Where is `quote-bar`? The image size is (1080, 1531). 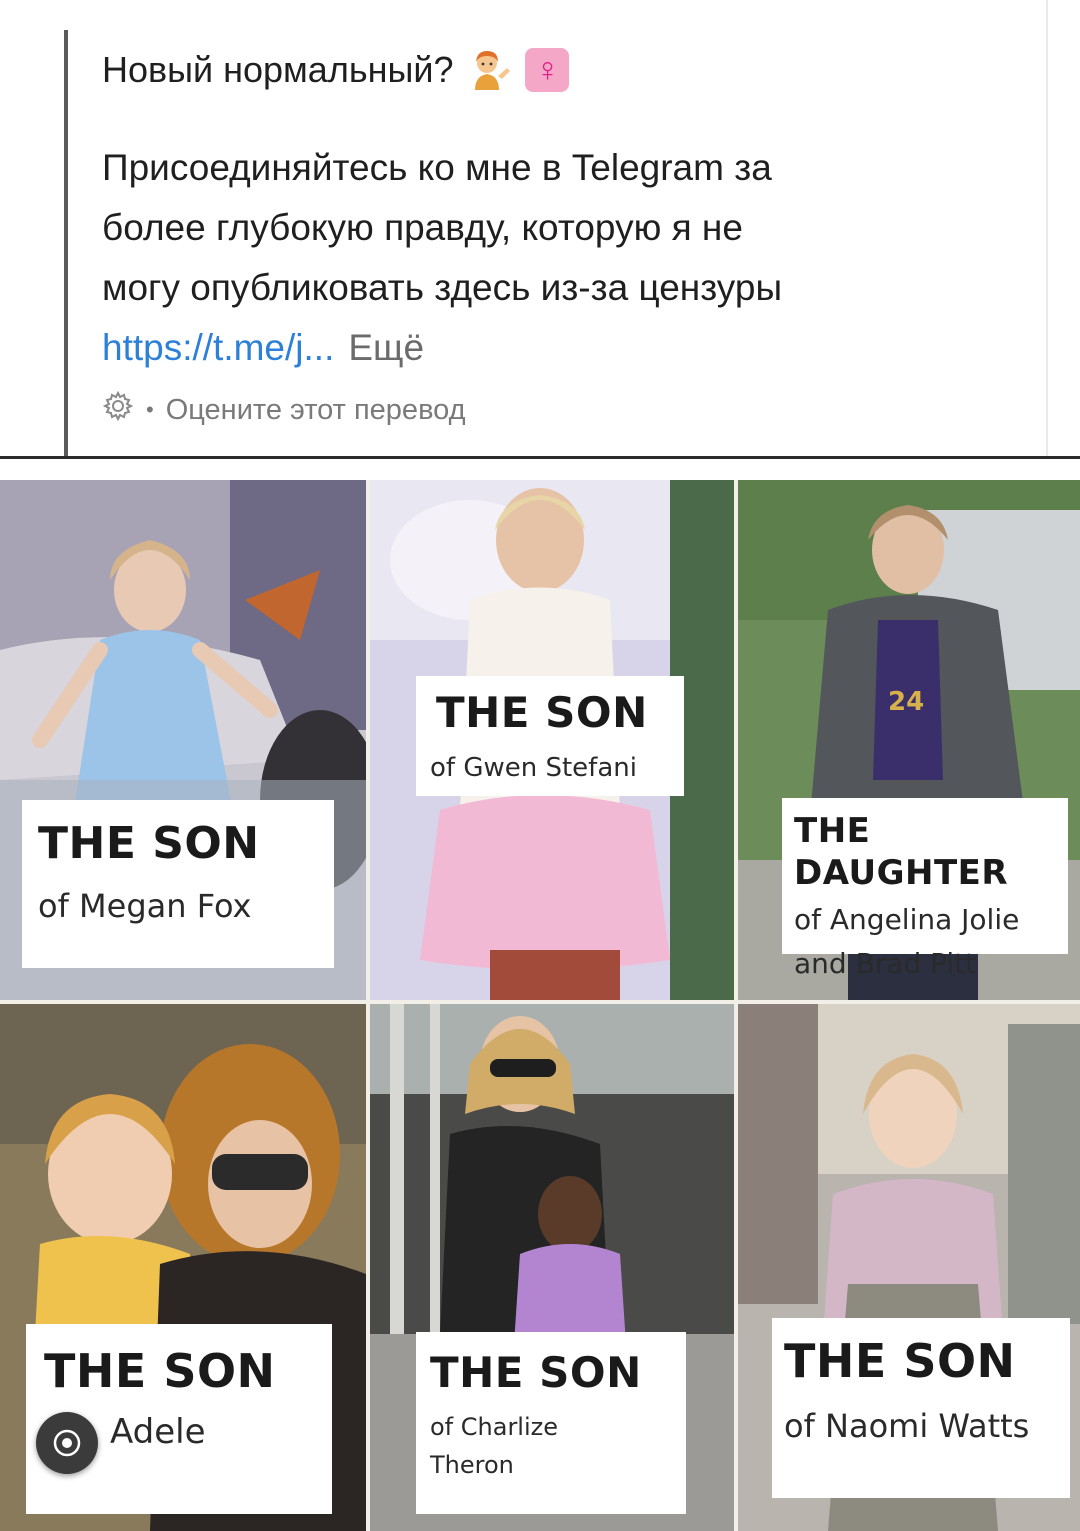
quote-bar is located at coordinates (66, 243).